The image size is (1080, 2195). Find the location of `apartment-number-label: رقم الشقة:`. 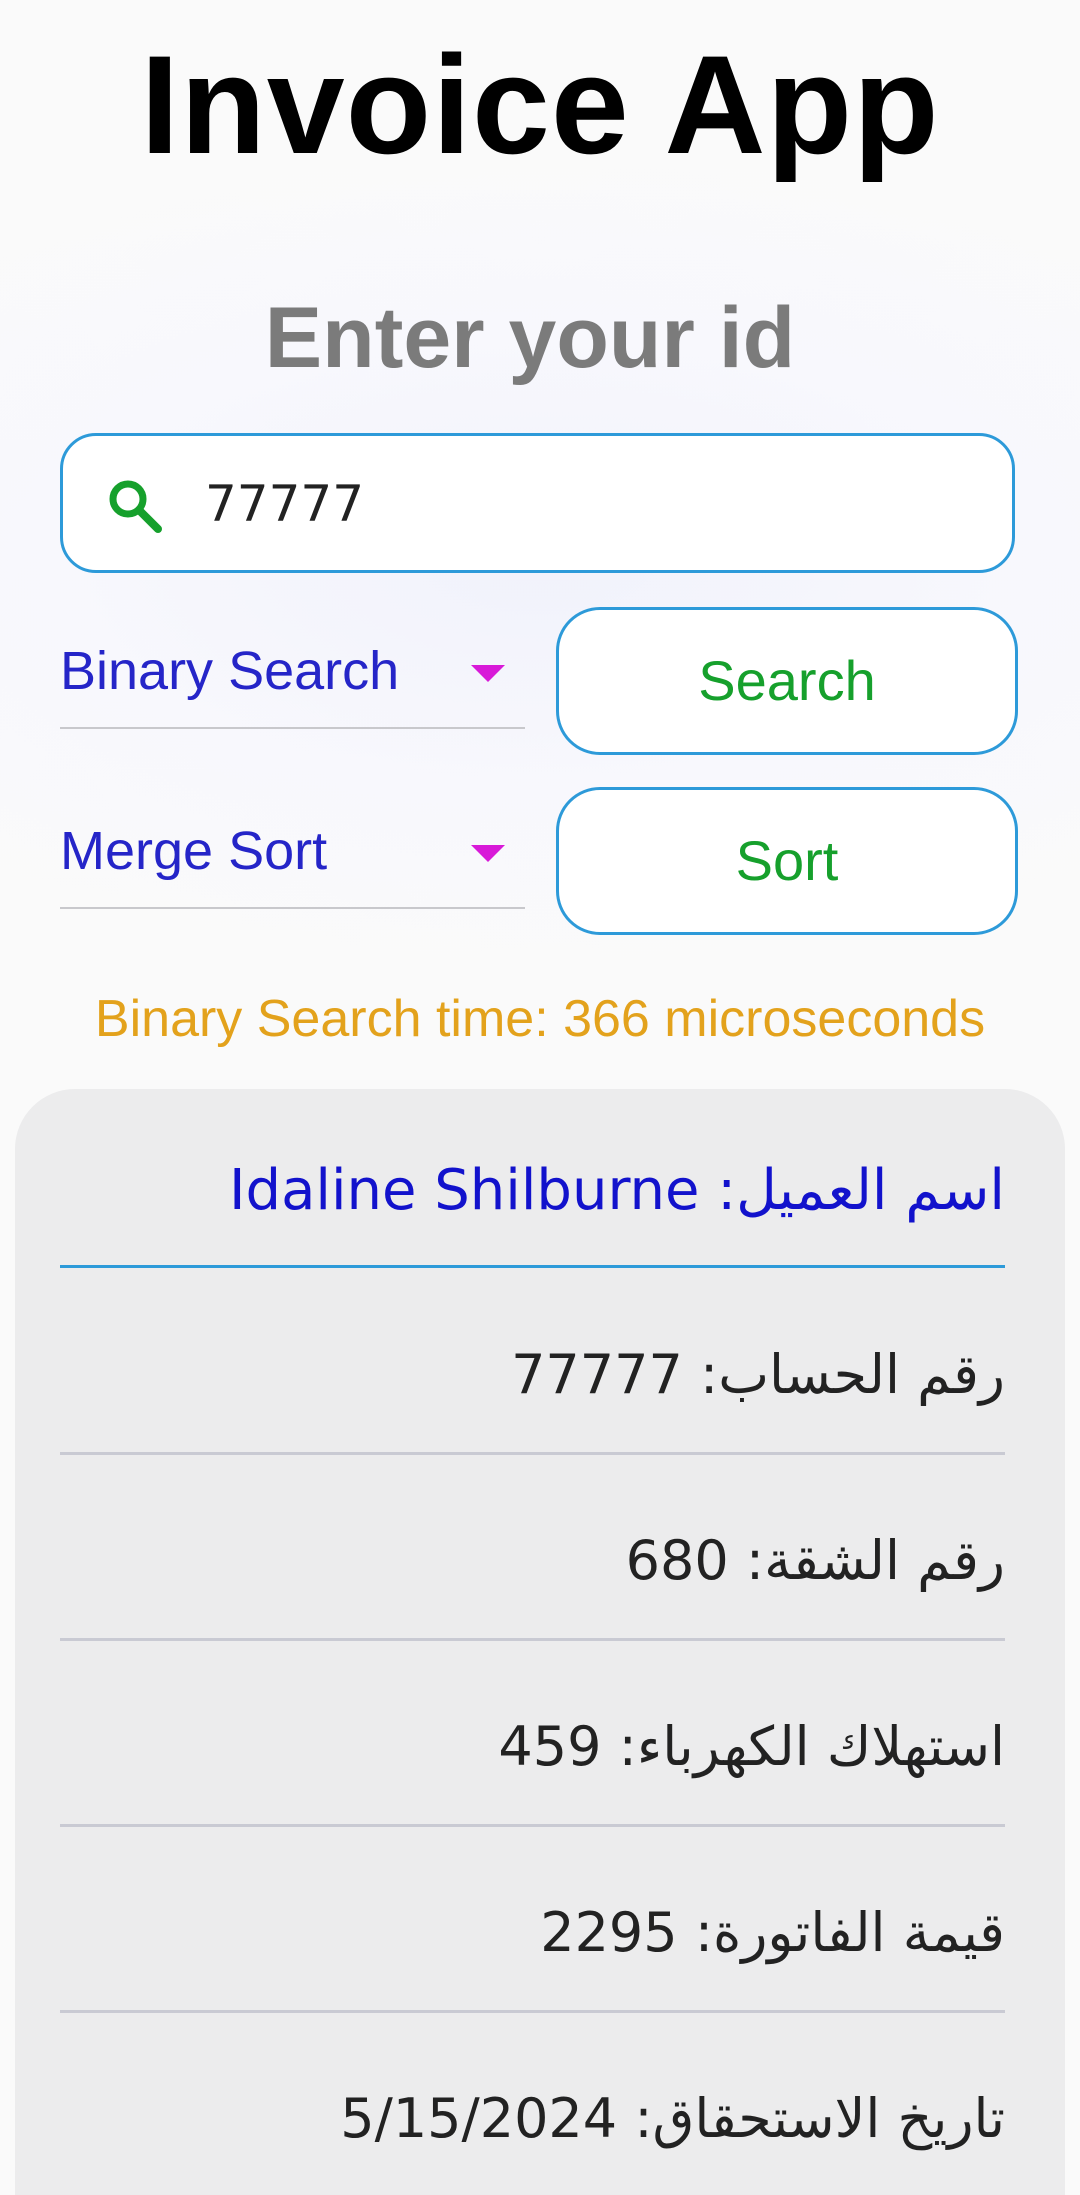

apartment-number-label: رقم الشقة: is located at coordinates (875, 1560).